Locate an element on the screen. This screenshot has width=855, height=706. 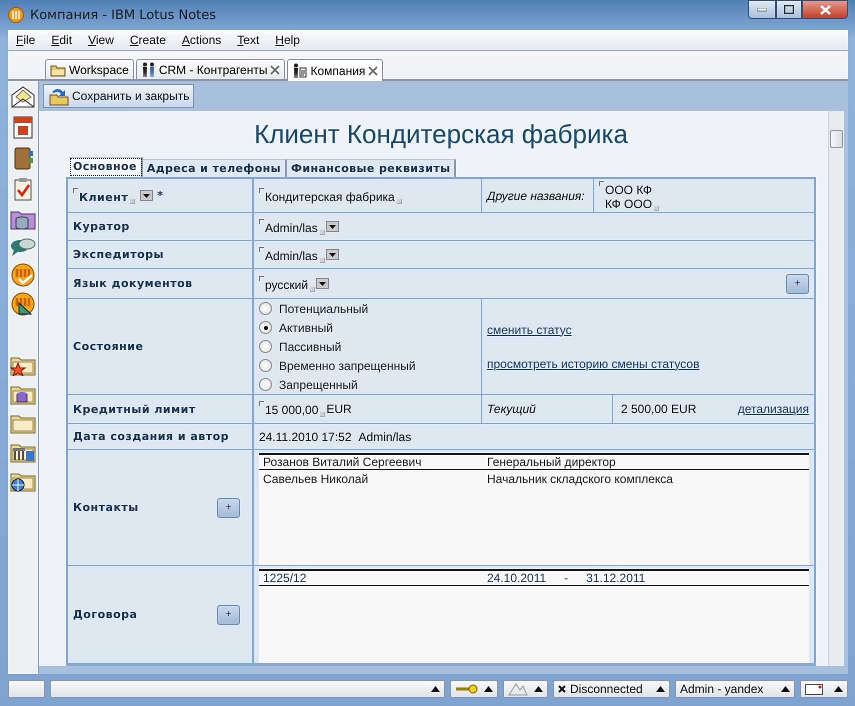
key-icon is located at coordinates (467, 689).